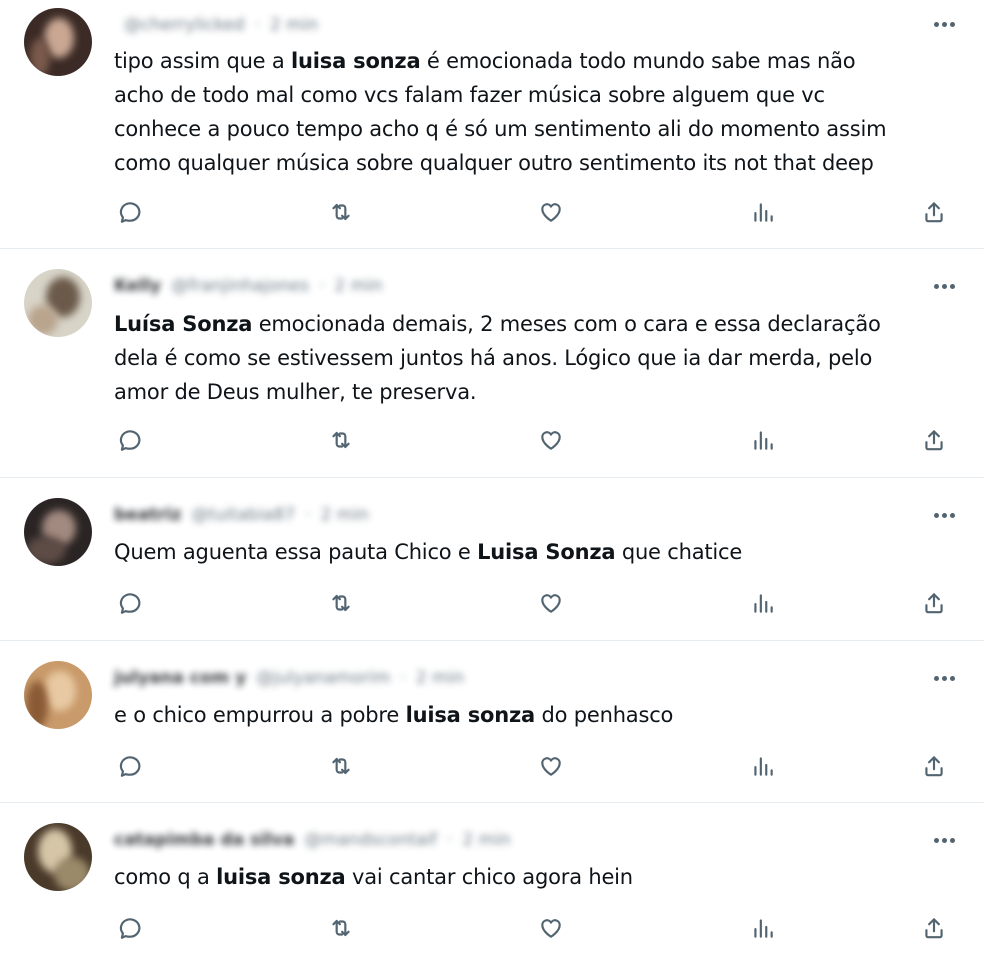 The image size is (984, 961). I want to click on username-handle: @franjinhajones, so click(240, 286).